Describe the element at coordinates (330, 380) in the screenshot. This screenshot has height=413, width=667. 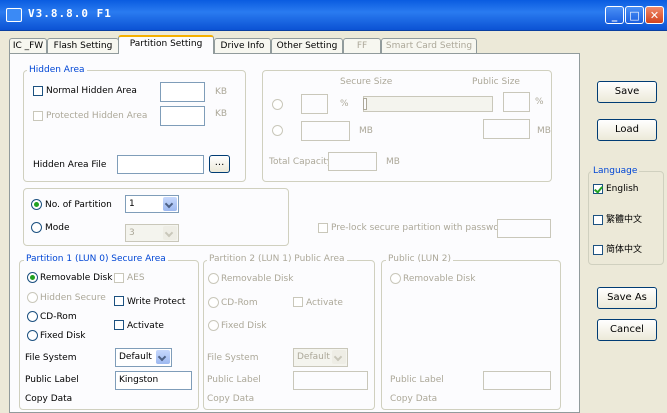
I see `lun1-public-label-input` at that location.